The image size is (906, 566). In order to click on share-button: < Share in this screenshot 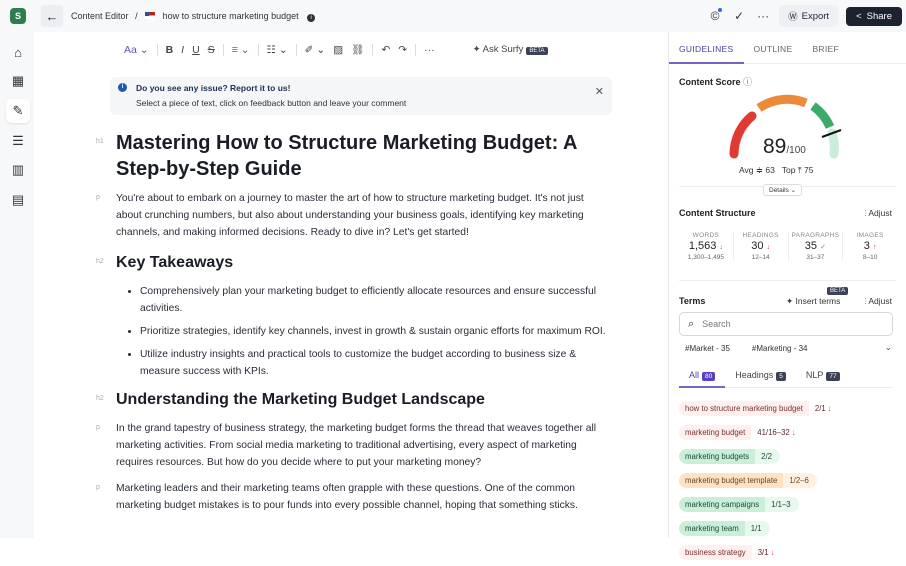, I will do `click(874, 16)`.